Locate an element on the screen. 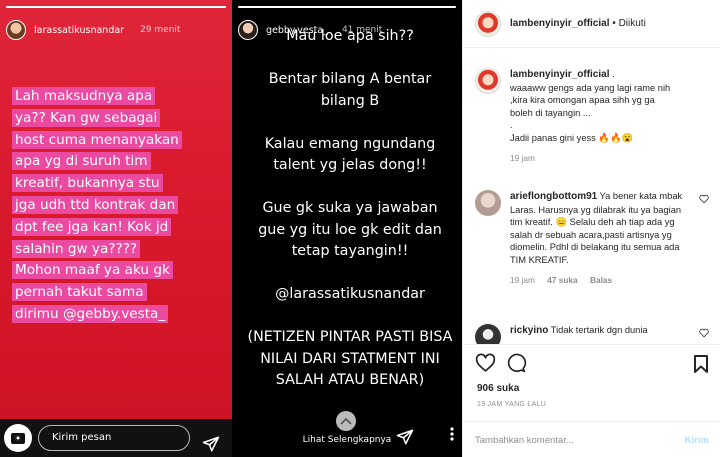 The width and height of the screenshot is (720, 457). see-more-label: Lihat Selengkapnya is located at coordinates (347, 440).